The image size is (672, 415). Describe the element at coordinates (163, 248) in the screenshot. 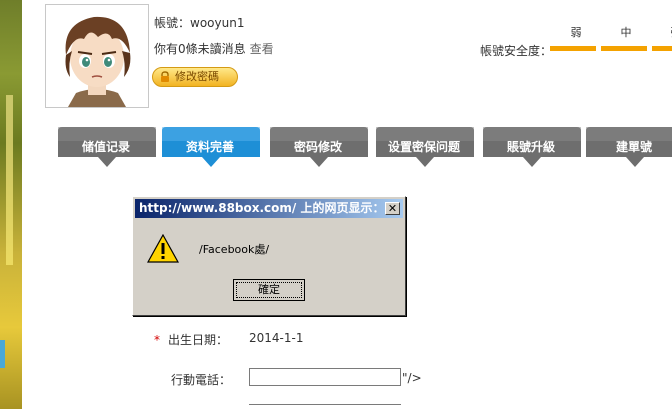

I see `warning-icon` at that location.